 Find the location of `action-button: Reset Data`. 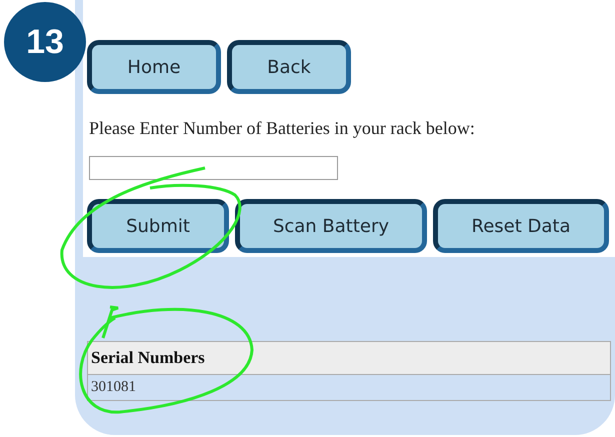

action-button: Reset Data is located at coordinates (521, 226).